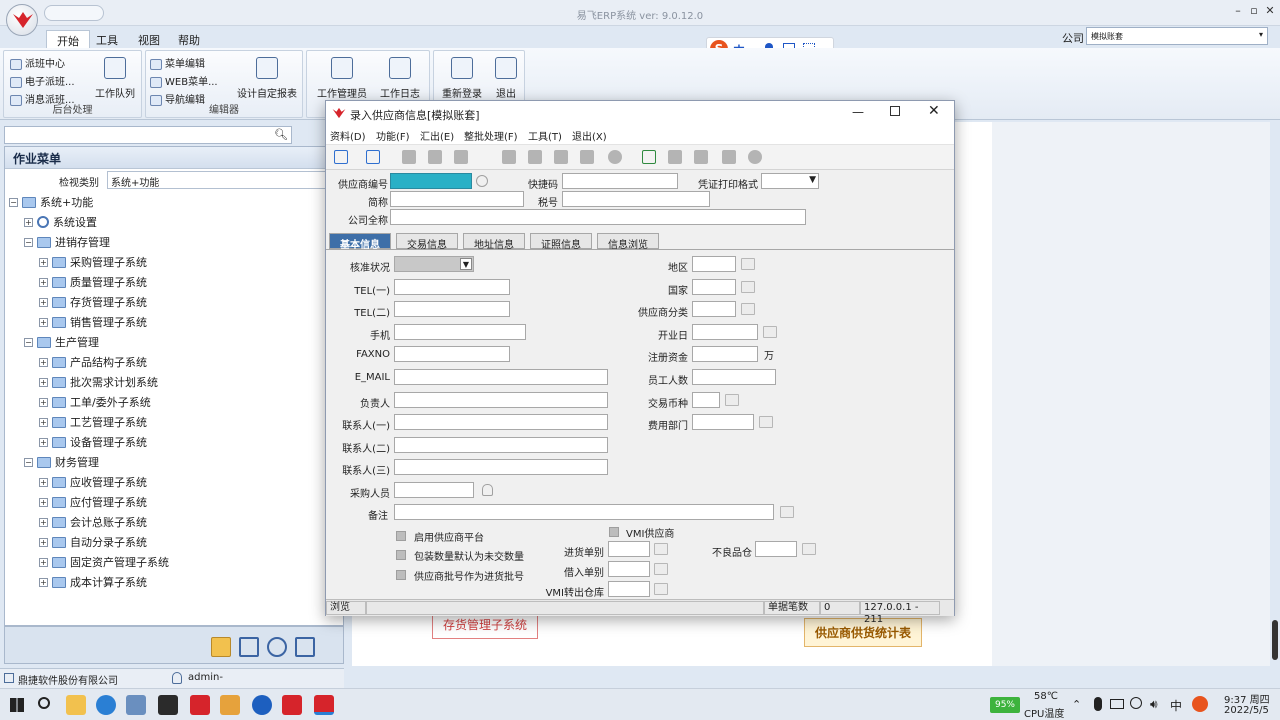 This screenshot has width=1280, height=720. What do you see at coordinates (434, 264) in the screenshot?
I see `left-field-input: ▼` at bounding box center [434, 264].